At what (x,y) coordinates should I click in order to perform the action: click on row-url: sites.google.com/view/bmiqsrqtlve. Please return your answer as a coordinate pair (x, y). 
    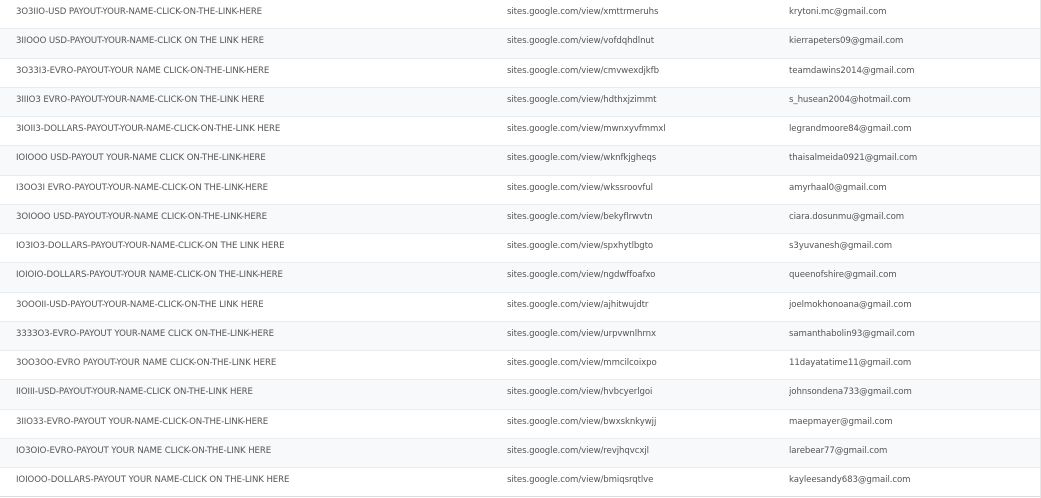
    Looking at the image, I should click on (637, 482).